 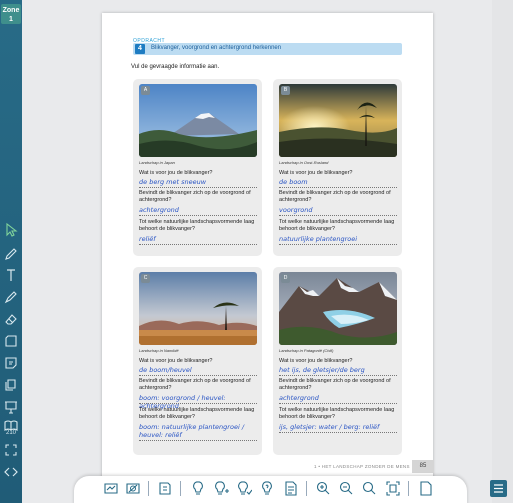 What do you see at coordinates (362, 466) in the screenshot?
I see `chapter-footer: 1 • HET LANDSCHAP ZONDER DE MENS` at bounding box center [362, 466].